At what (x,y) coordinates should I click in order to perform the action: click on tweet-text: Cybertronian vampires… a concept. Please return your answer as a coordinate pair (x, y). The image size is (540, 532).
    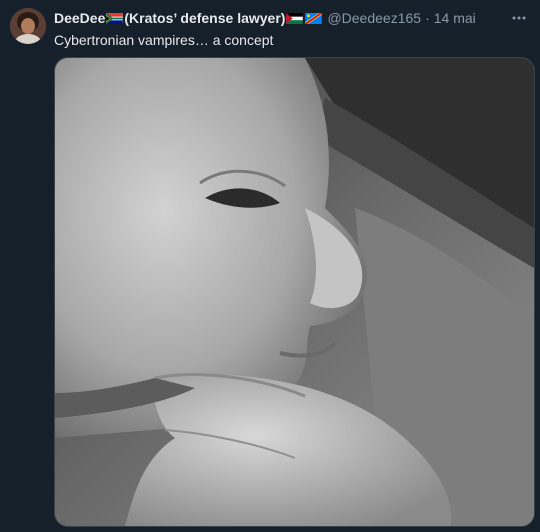
    Looking at the image, I should click on (164, 40).